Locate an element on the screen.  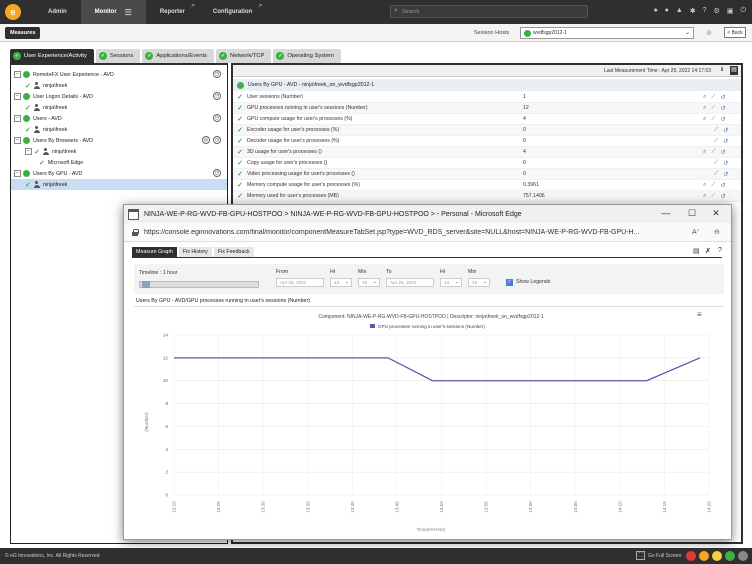
tree-node-user: − ✓ ninja\freek is located at coordinates (119, 151).